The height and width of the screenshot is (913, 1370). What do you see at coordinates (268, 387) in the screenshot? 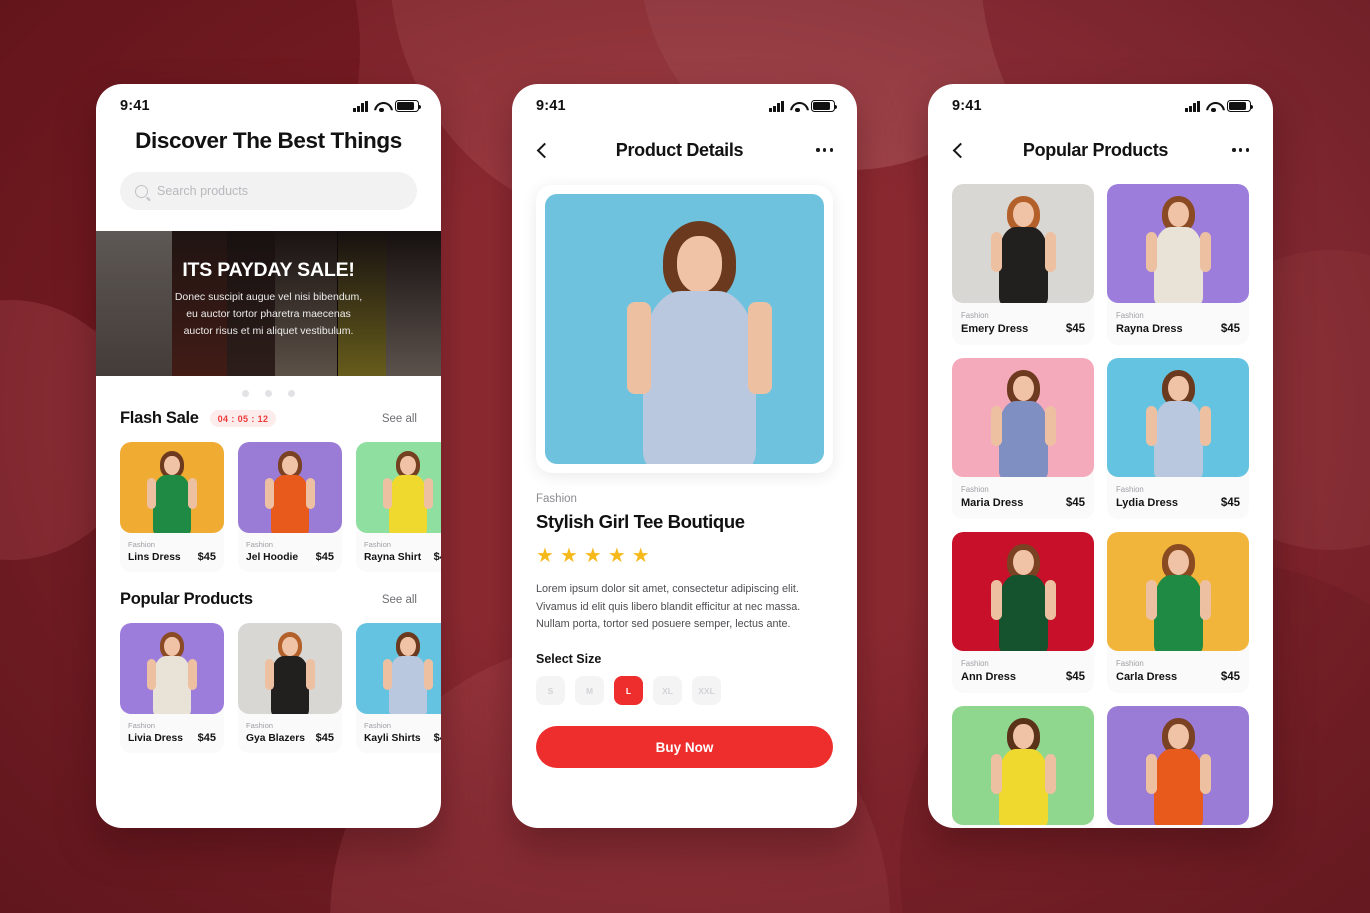
I see `carousel-dots` at bounding box center [268, 387].